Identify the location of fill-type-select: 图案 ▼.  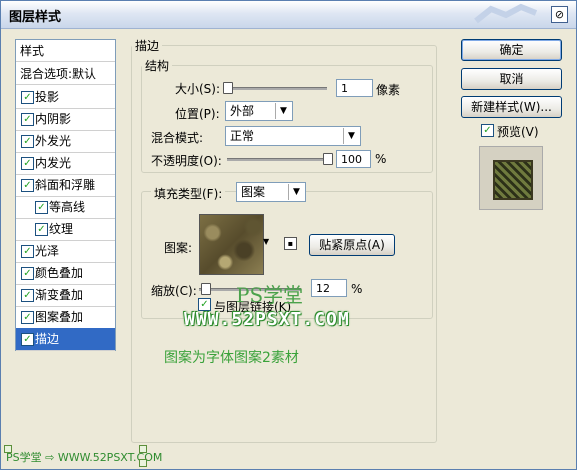
(271, 192).